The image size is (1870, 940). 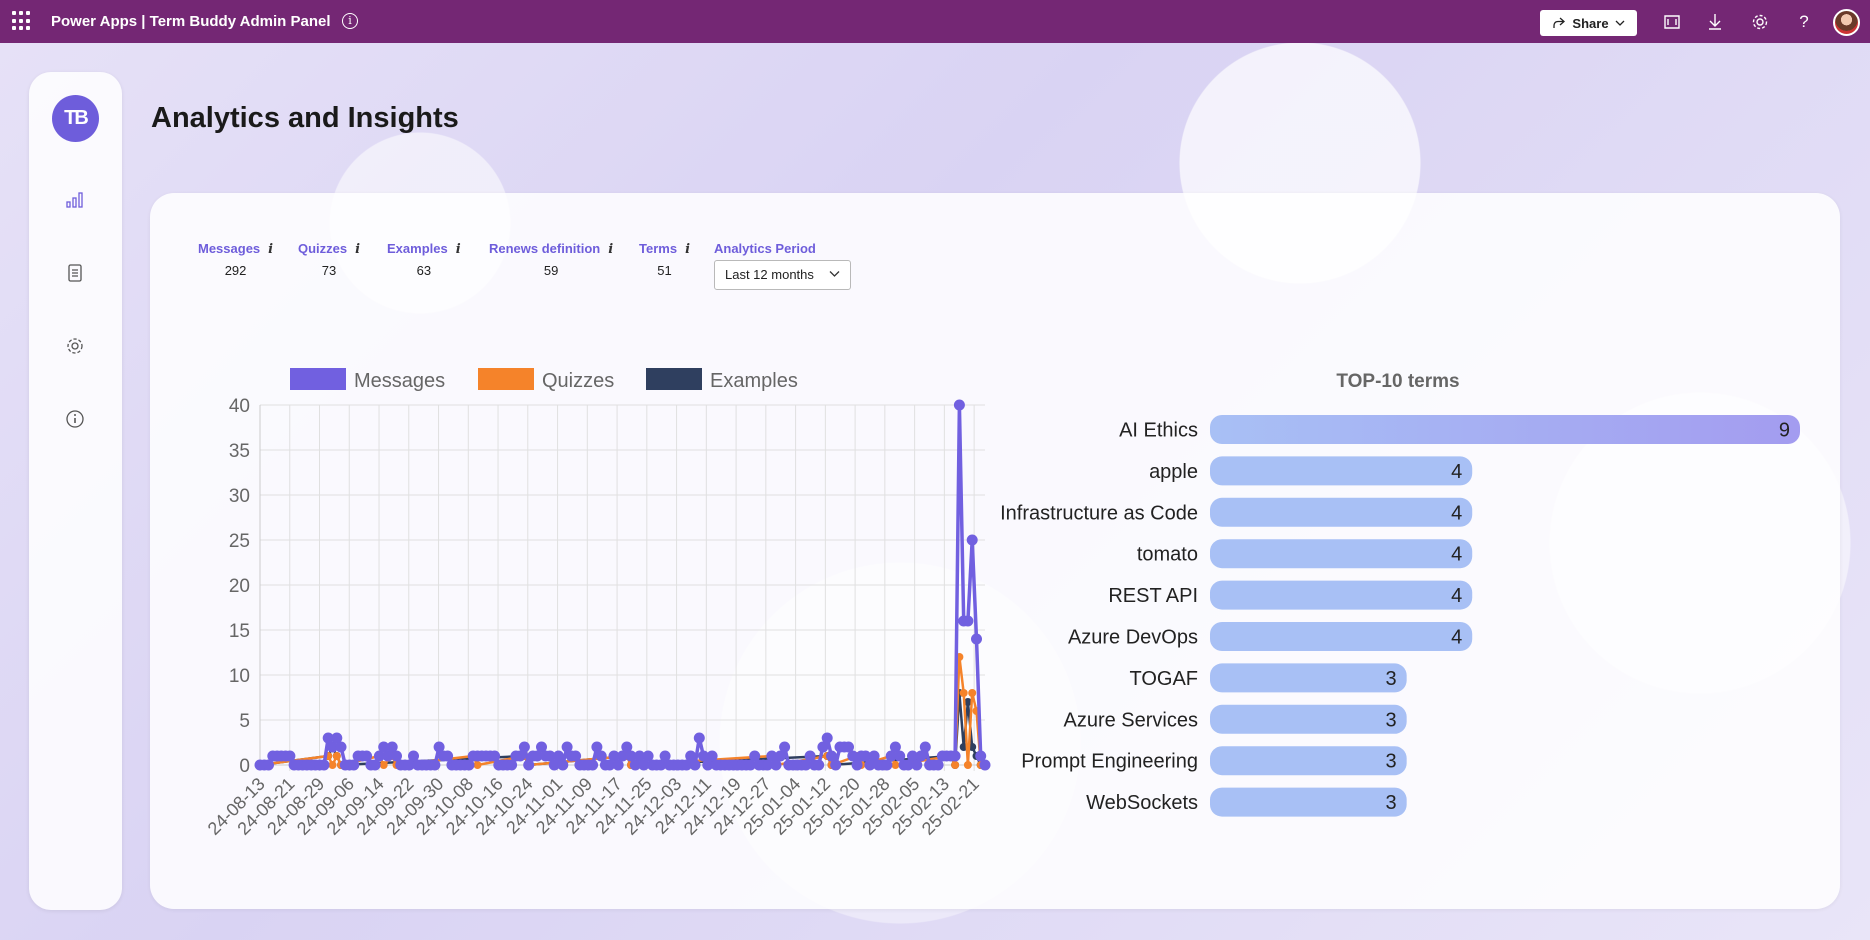 I want to click on analytics-period-select: Last 12 months, so click(x=782, y=275).